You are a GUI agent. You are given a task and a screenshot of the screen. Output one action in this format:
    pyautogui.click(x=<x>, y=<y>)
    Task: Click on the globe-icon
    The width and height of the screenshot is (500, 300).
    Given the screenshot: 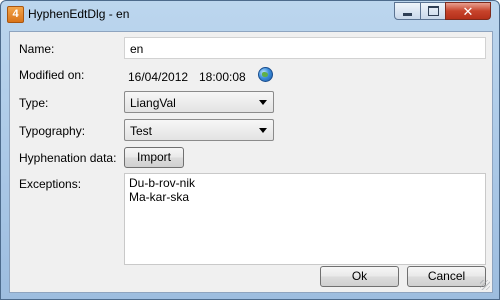 What is the action you would take?
    pyautogui.click(x=265, y=74)
    